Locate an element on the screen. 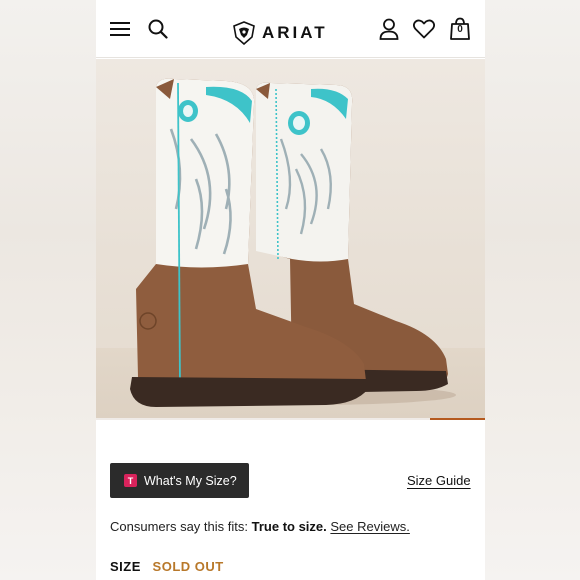 The height and width of the screenshot is (580, 580). wishlist-heart-icon is located at coordinates (424, 29).